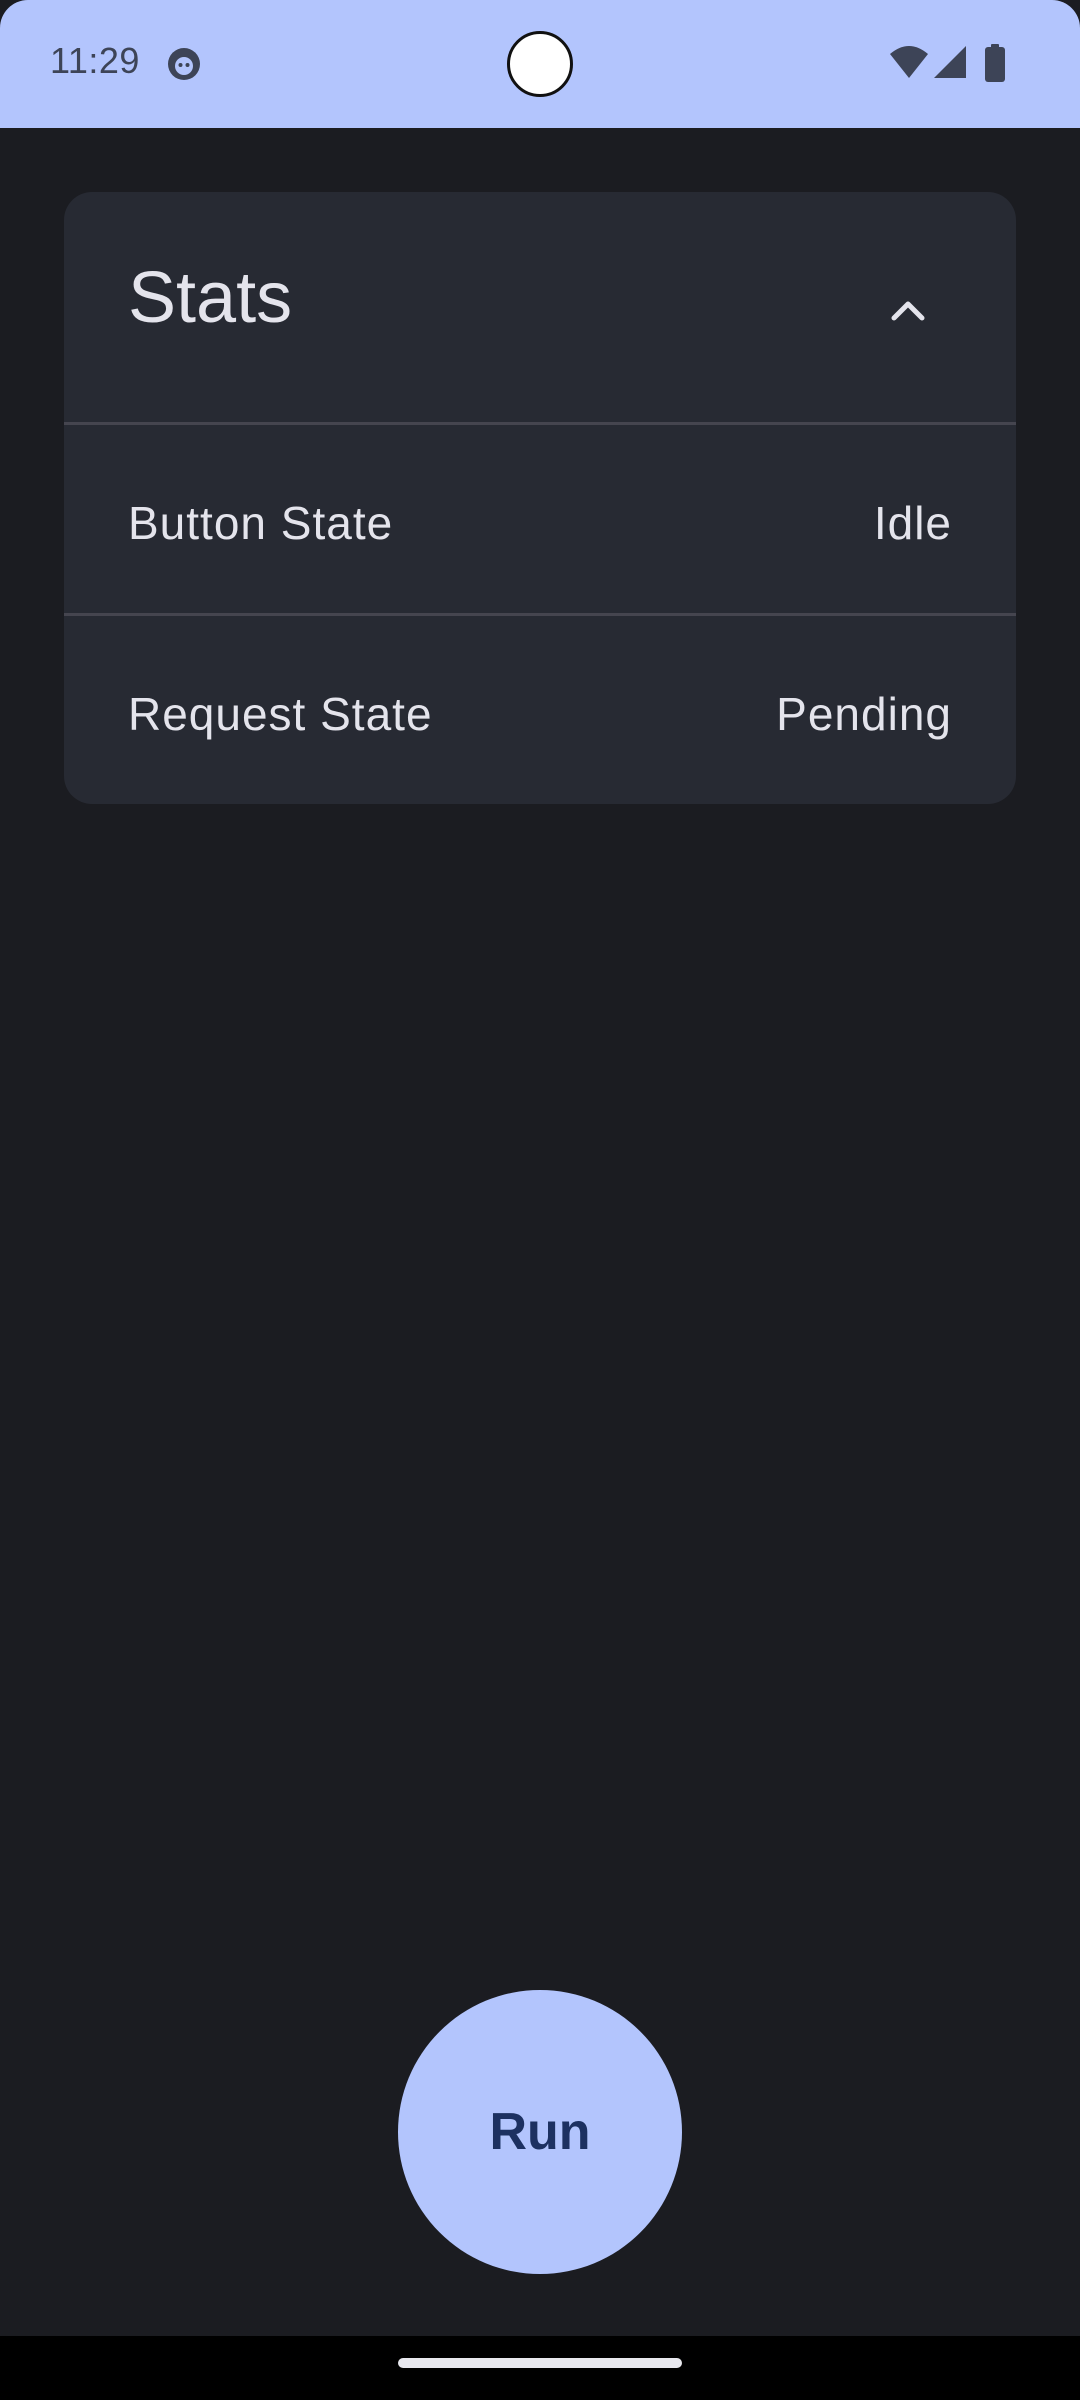  I want to click on stat-value: Pending, so click(864, 714).